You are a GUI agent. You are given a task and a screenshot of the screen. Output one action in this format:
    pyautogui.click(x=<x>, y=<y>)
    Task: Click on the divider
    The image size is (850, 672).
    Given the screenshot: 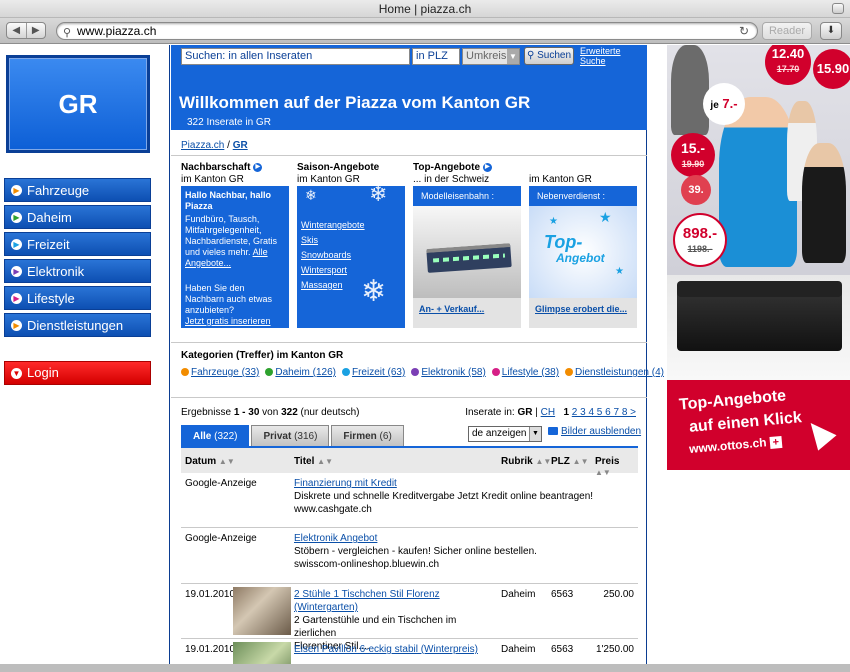 What is the action you would take?
    pyautogui.click(x=409, y=397)
    